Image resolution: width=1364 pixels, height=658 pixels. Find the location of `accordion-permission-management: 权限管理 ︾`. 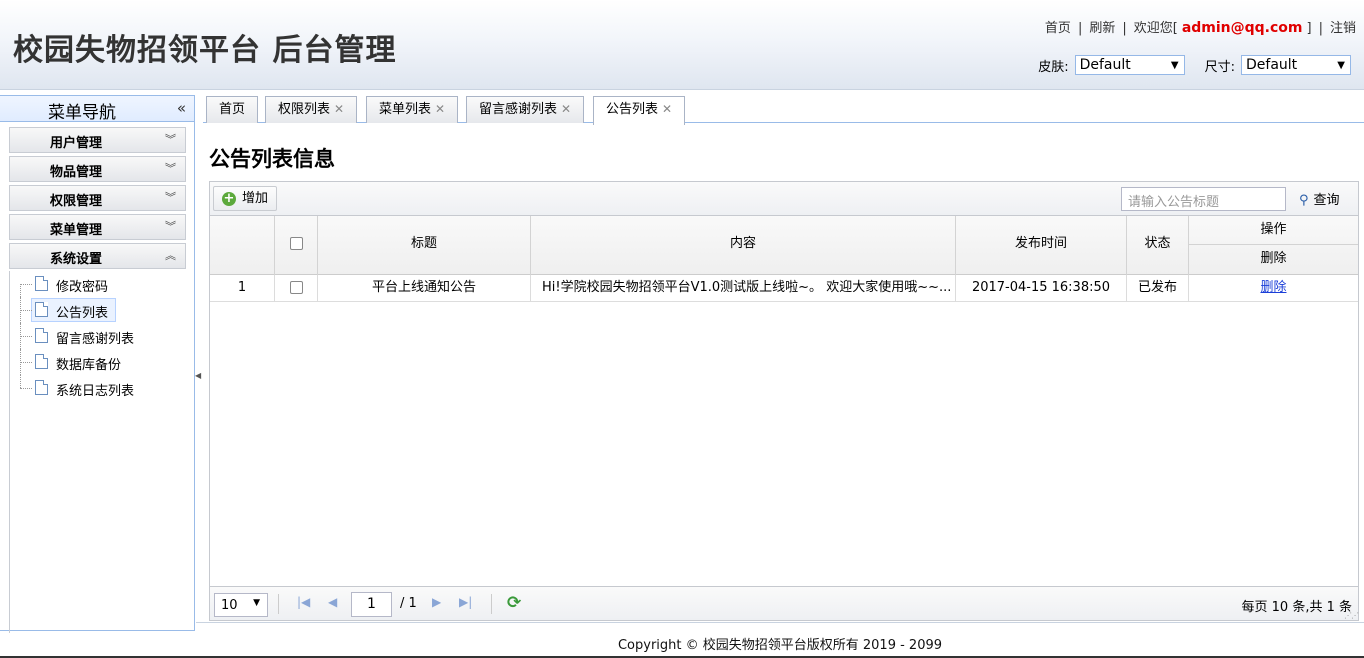

accordion-permission-management: 权限管理 ︾ is located at coordinates (97, 198).